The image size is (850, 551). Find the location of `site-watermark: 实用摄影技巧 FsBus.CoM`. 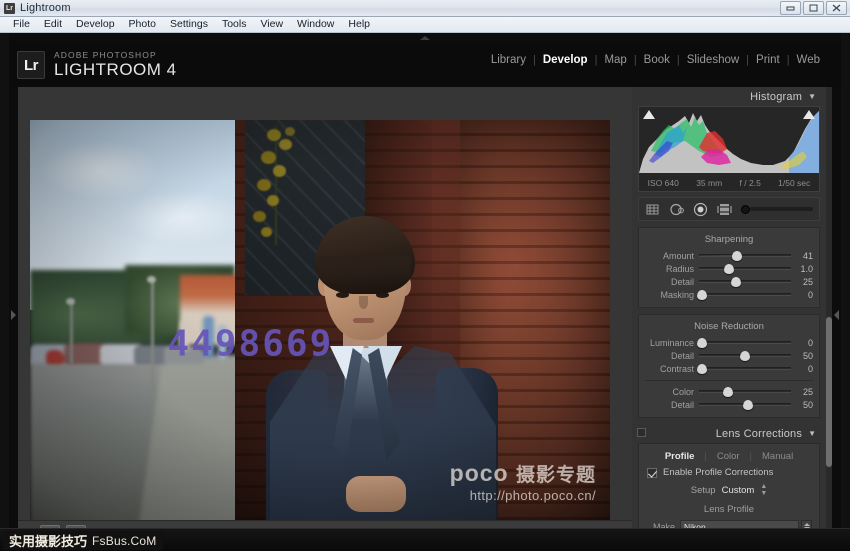

site-watermark: 实用摄影技巧 FsBus.CoM is located at coordinates (83, 540).